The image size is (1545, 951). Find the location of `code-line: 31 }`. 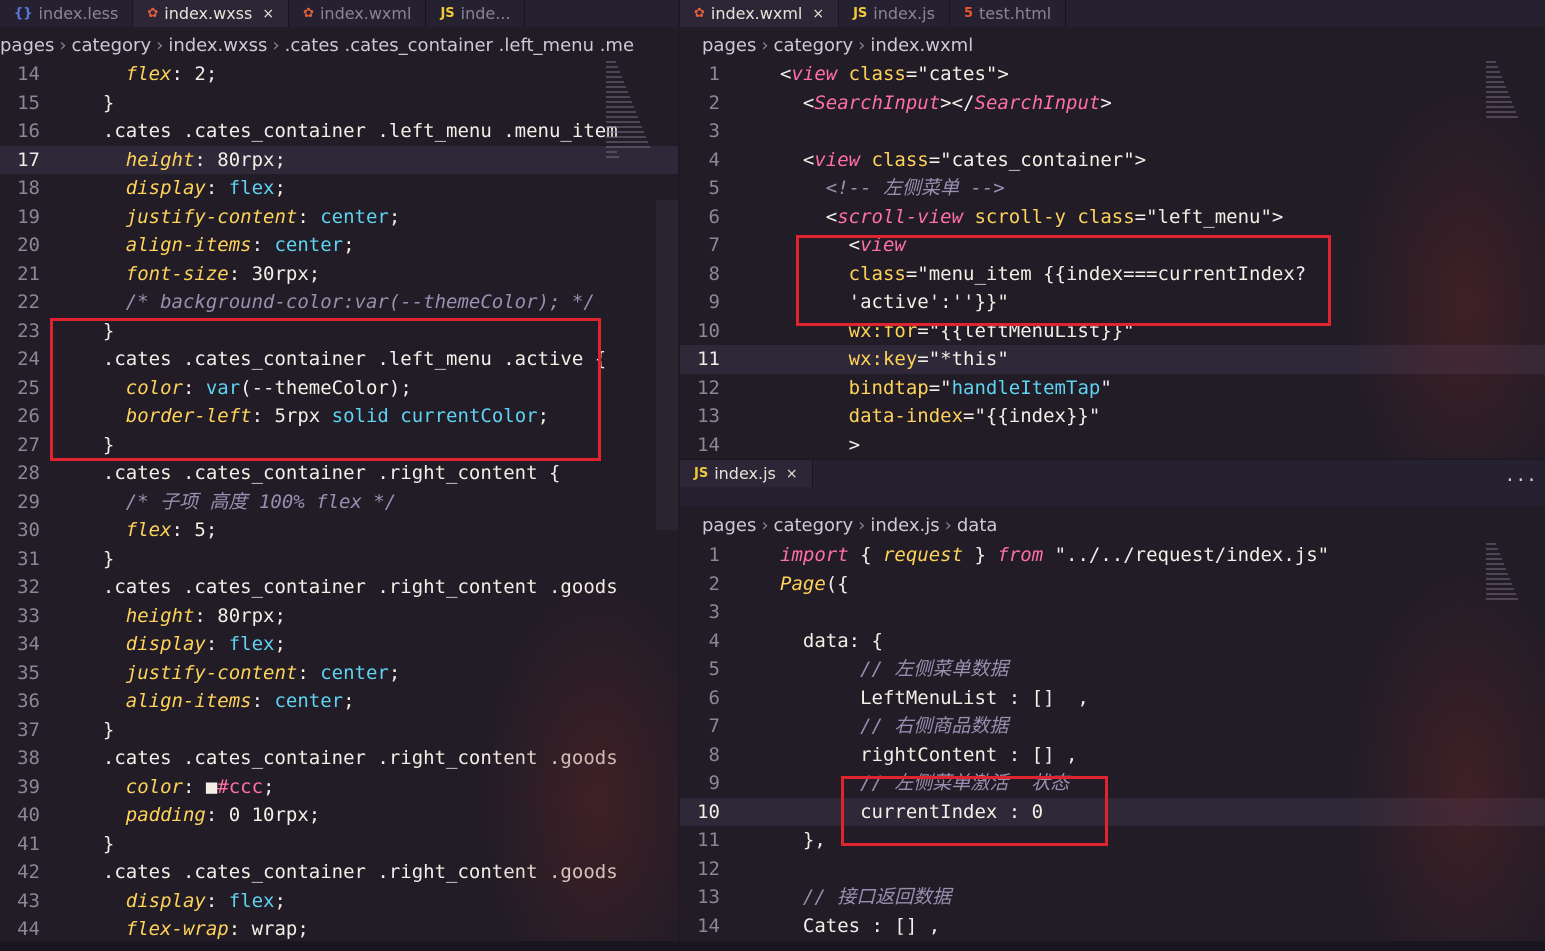

code-line: 31 } is located at coordinates (339, 559).